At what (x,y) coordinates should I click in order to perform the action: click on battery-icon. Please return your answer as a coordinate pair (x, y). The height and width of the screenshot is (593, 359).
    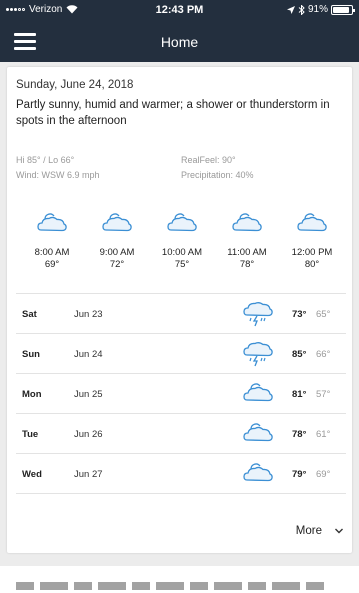
    Looking at the image, I should click on (343, 9).